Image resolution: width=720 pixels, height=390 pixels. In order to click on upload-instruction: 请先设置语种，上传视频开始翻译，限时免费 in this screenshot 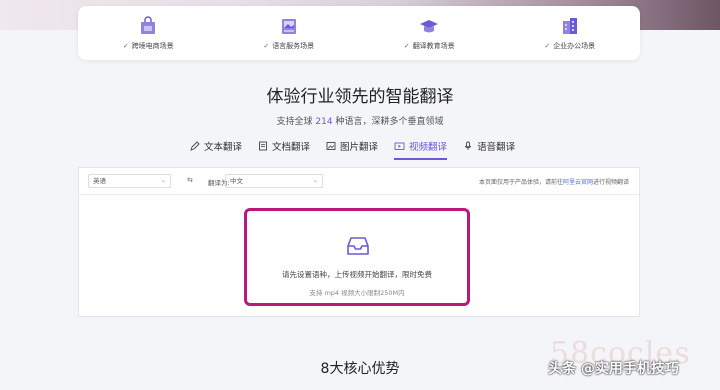, I will do `click(357, 274)`.